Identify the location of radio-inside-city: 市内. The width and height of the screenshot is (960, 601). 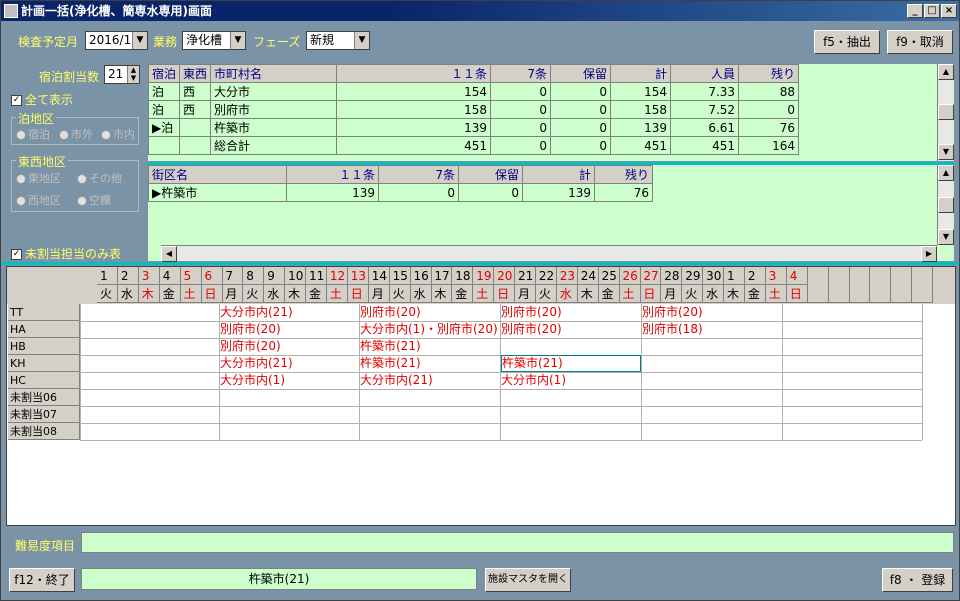
(118, 134).